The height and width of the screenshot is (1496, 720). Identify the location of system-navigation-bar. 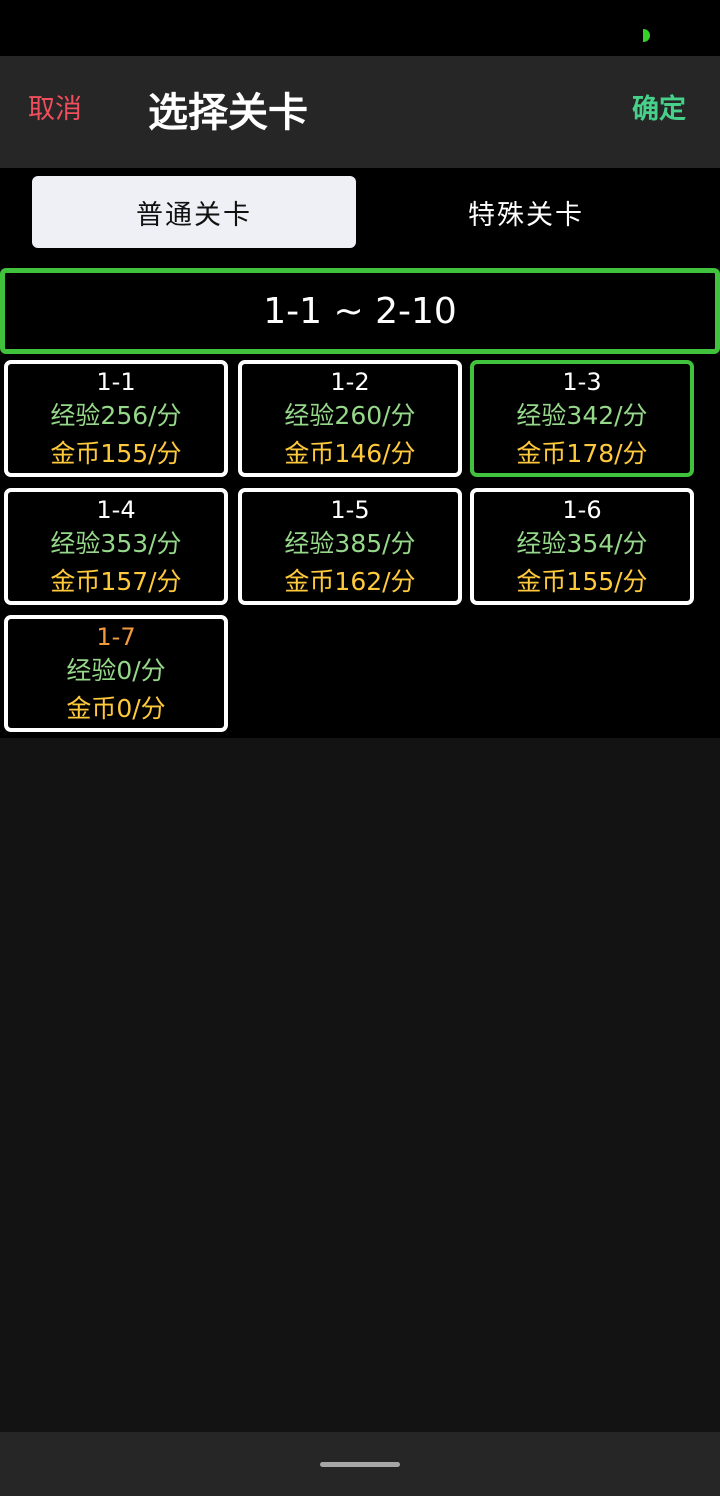
(360, 1464).